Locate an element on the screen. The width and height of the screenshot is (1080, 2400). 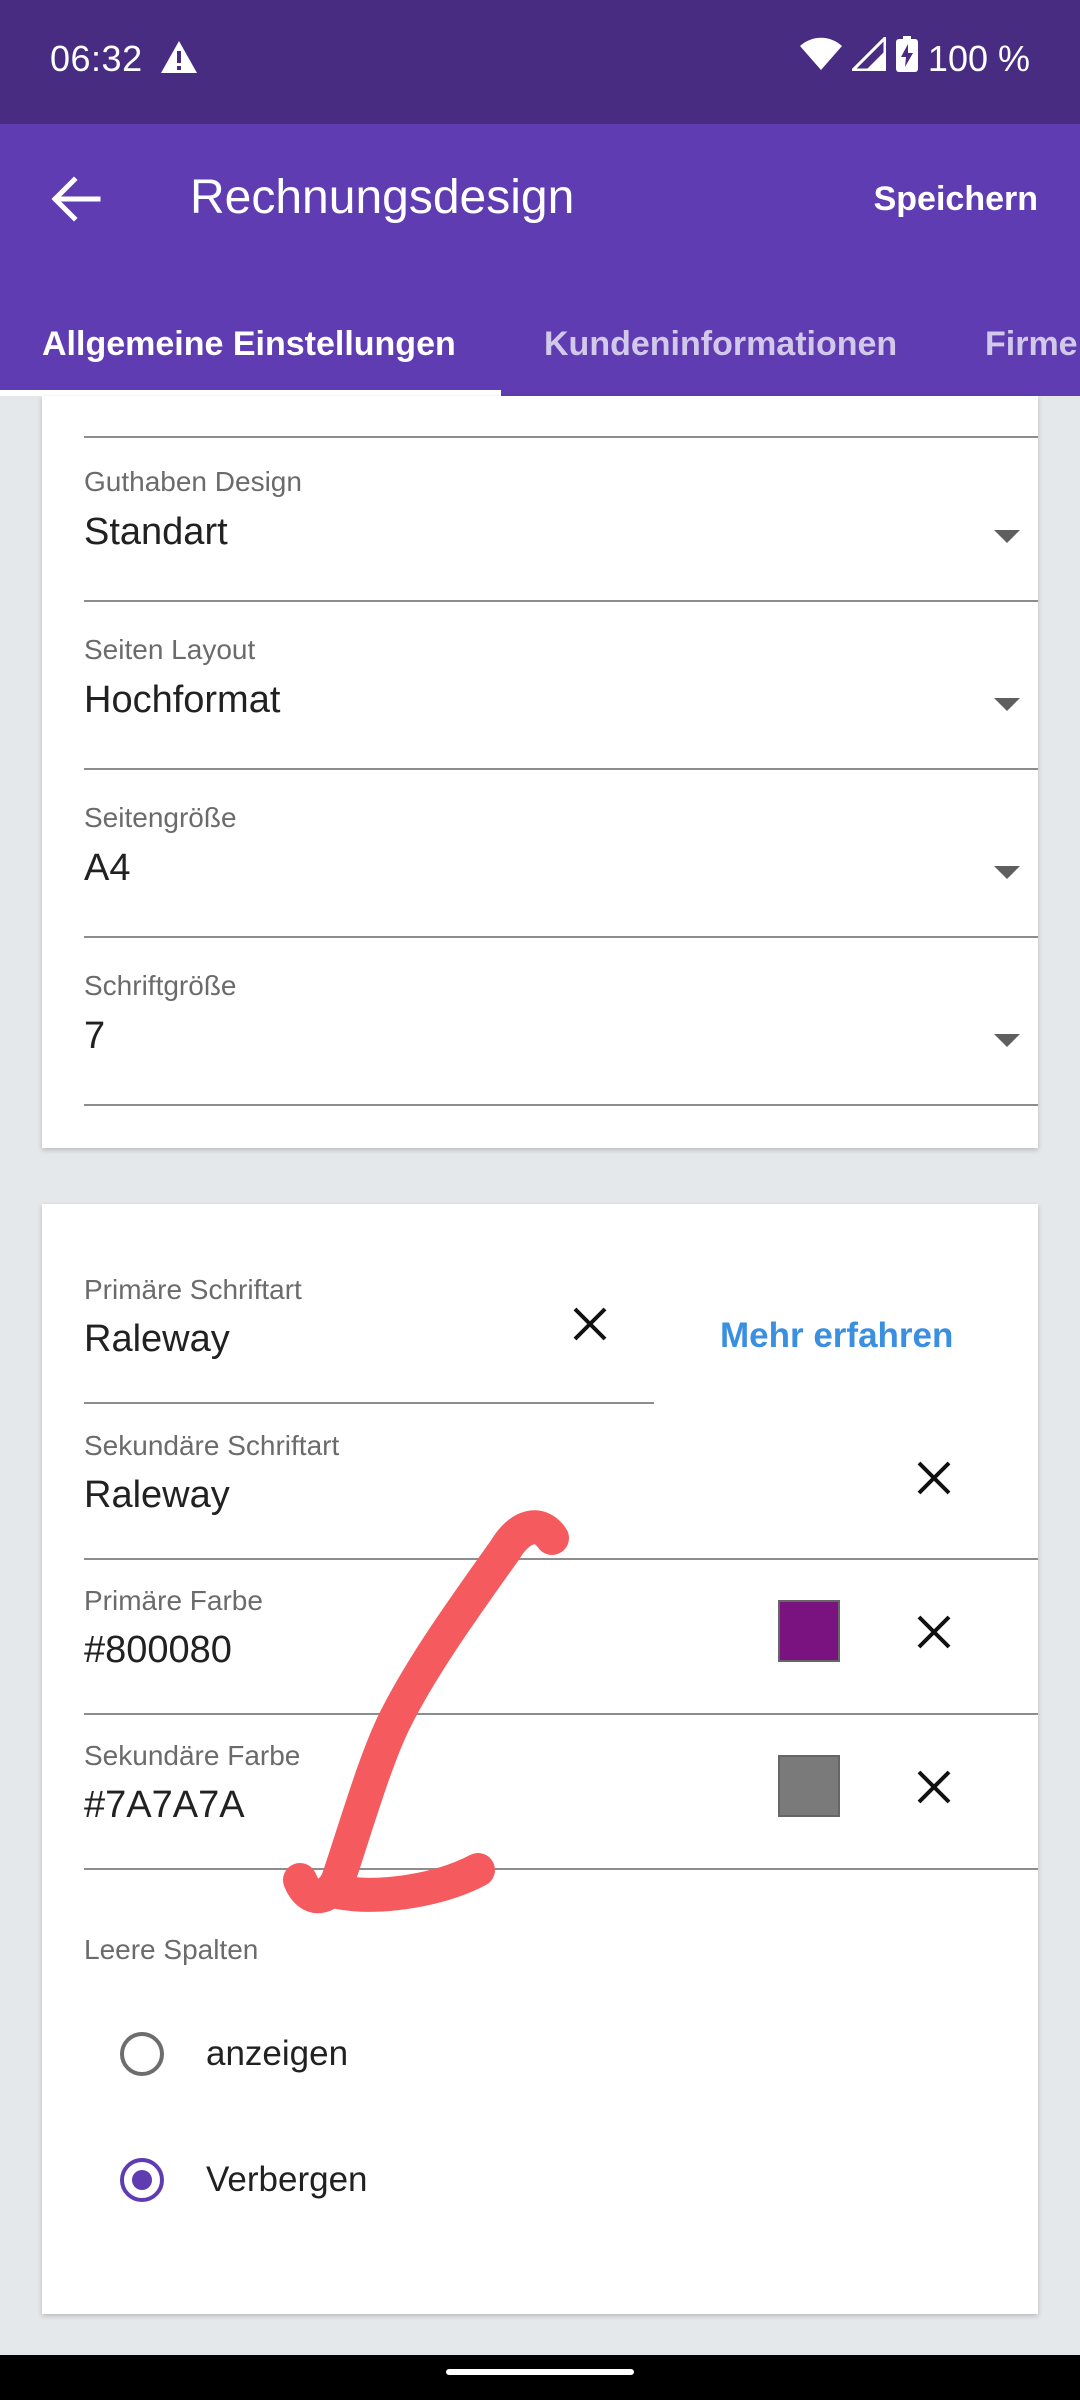
field-value: Hochformat is located at coordinates (182, 700).